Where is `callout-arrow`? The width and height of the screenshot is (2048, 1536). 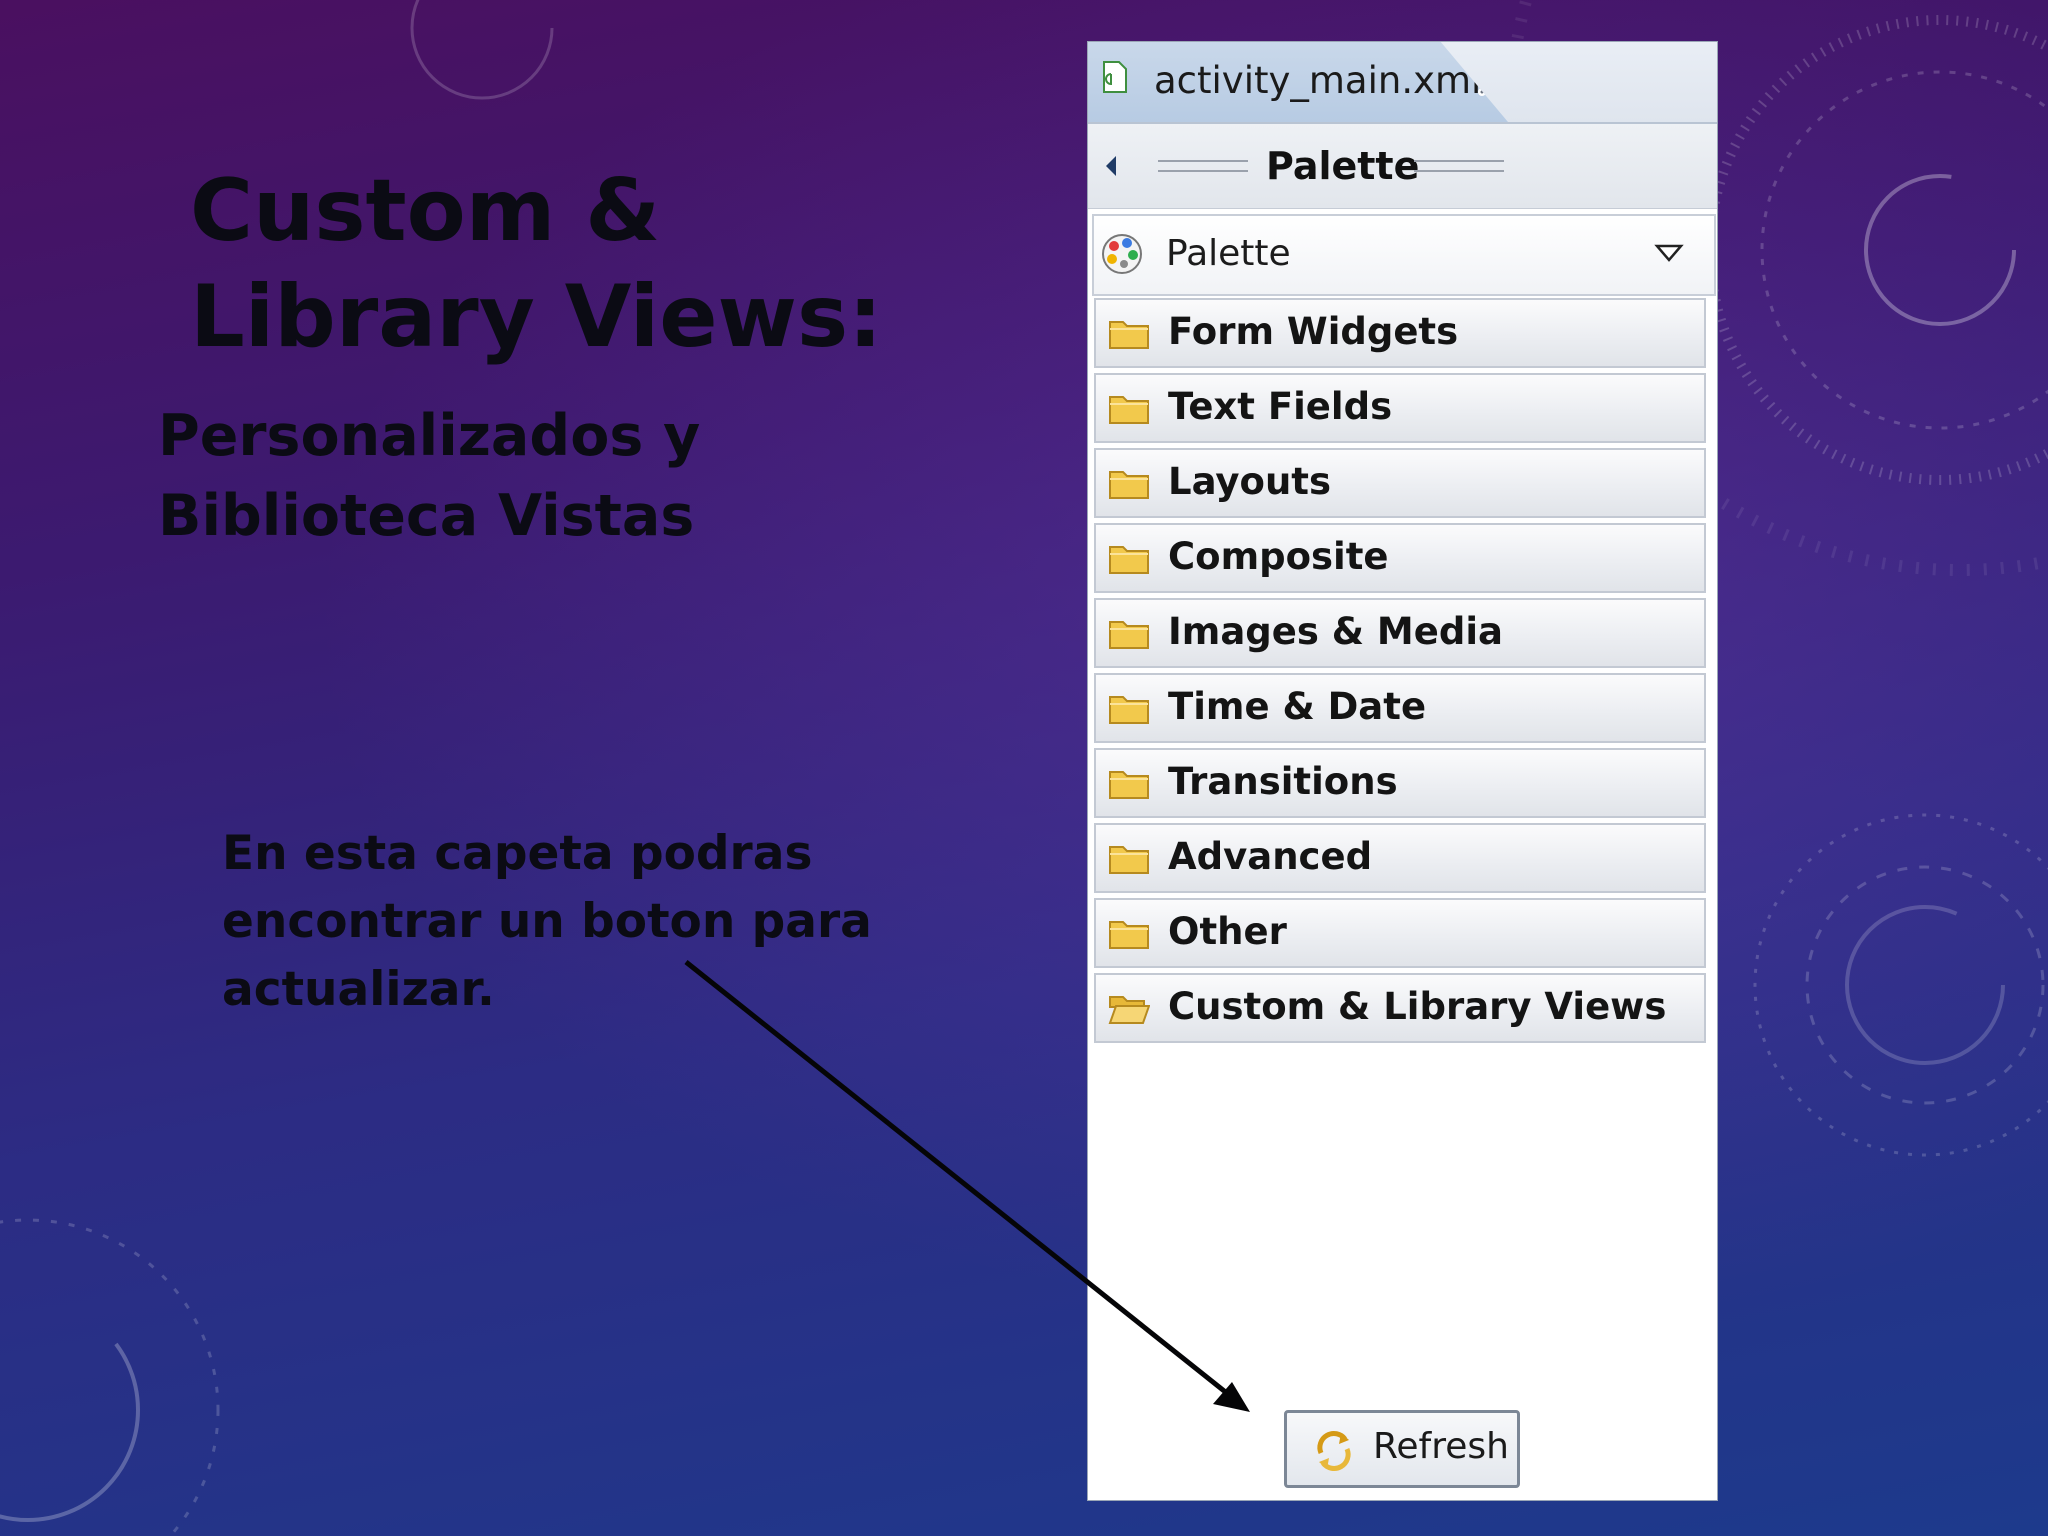
callout-arrow is located at coordinates (967, 1186).